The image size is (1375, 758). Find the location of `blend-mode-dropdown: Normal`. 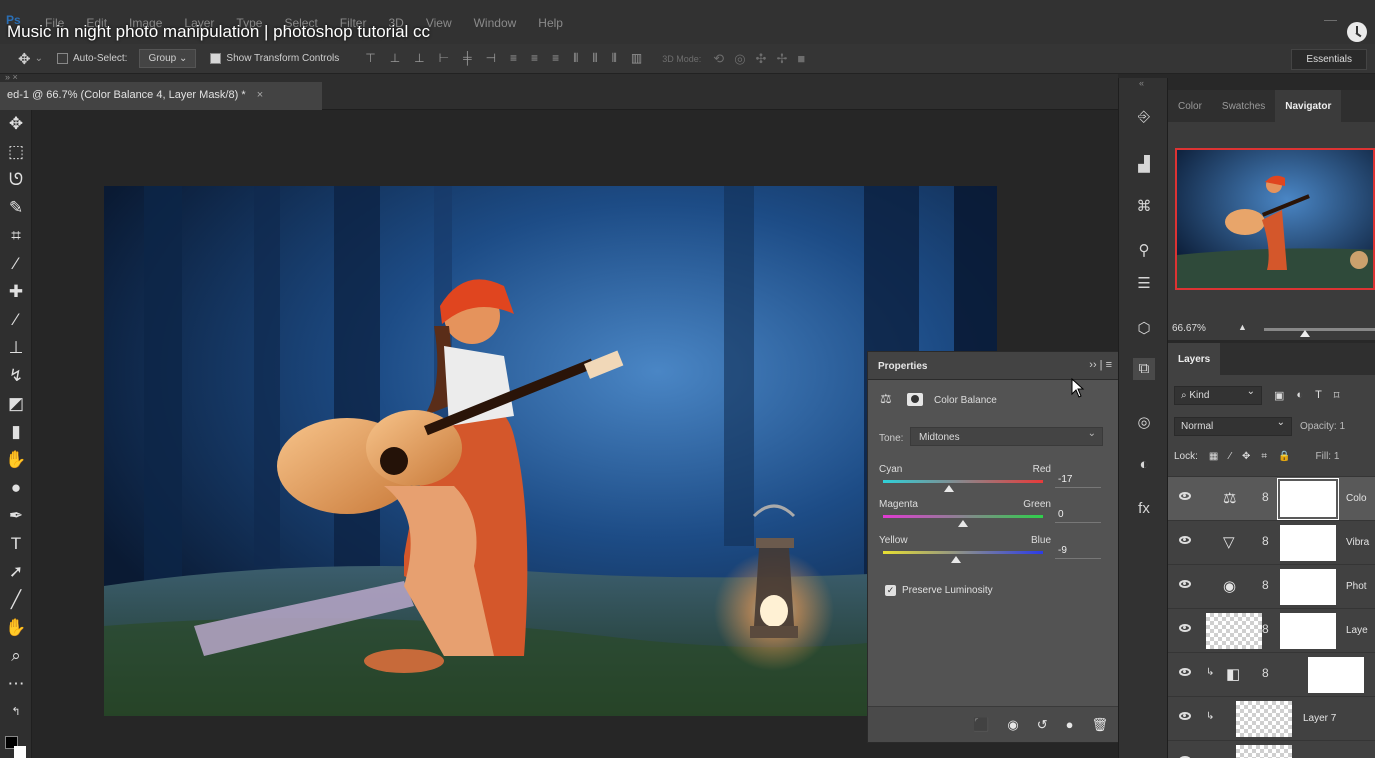

blend-mode-dropdown: Normal is located at coordinates (1233, 426).